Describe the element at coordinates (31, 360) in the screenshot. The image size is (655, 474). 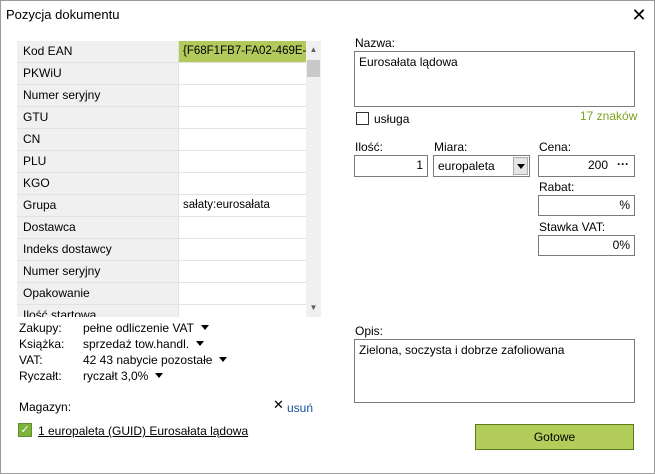
I see `vat-label: VAT:` at that location.